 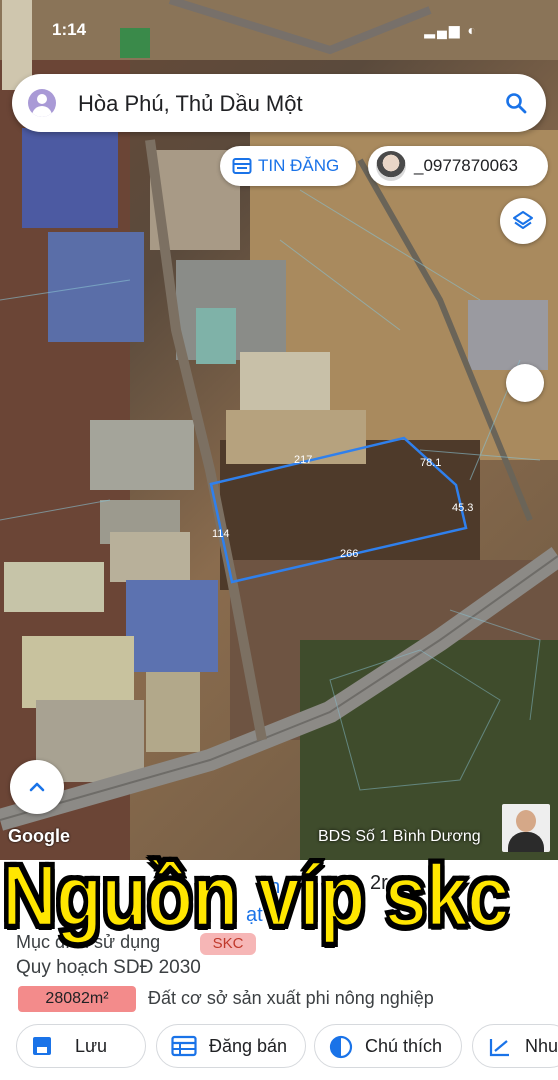 I want to click on profile-avatar-icon, so click(x=42, y=103).